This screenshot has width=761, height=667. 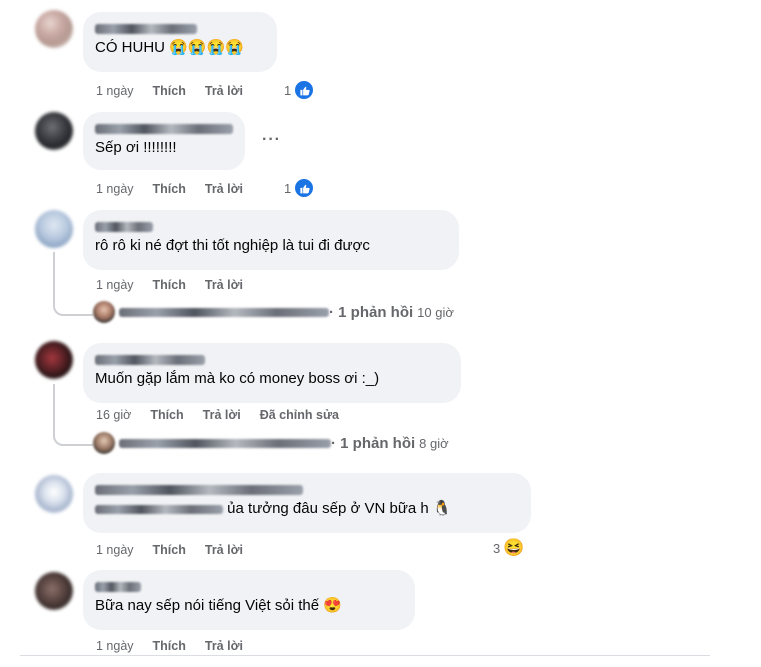 I want to click on comment-bubble: Muốn gặp lắm mà ko có money boss ơi :_), so click(x=272, y=373).